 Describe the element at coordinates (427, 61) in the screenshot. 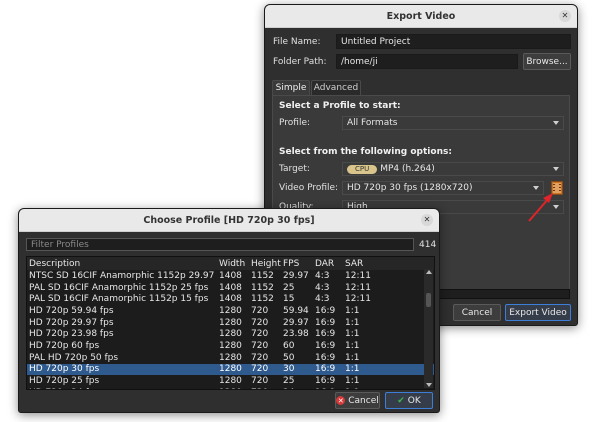

I see `folder-path-field: /home/ji` at that location.